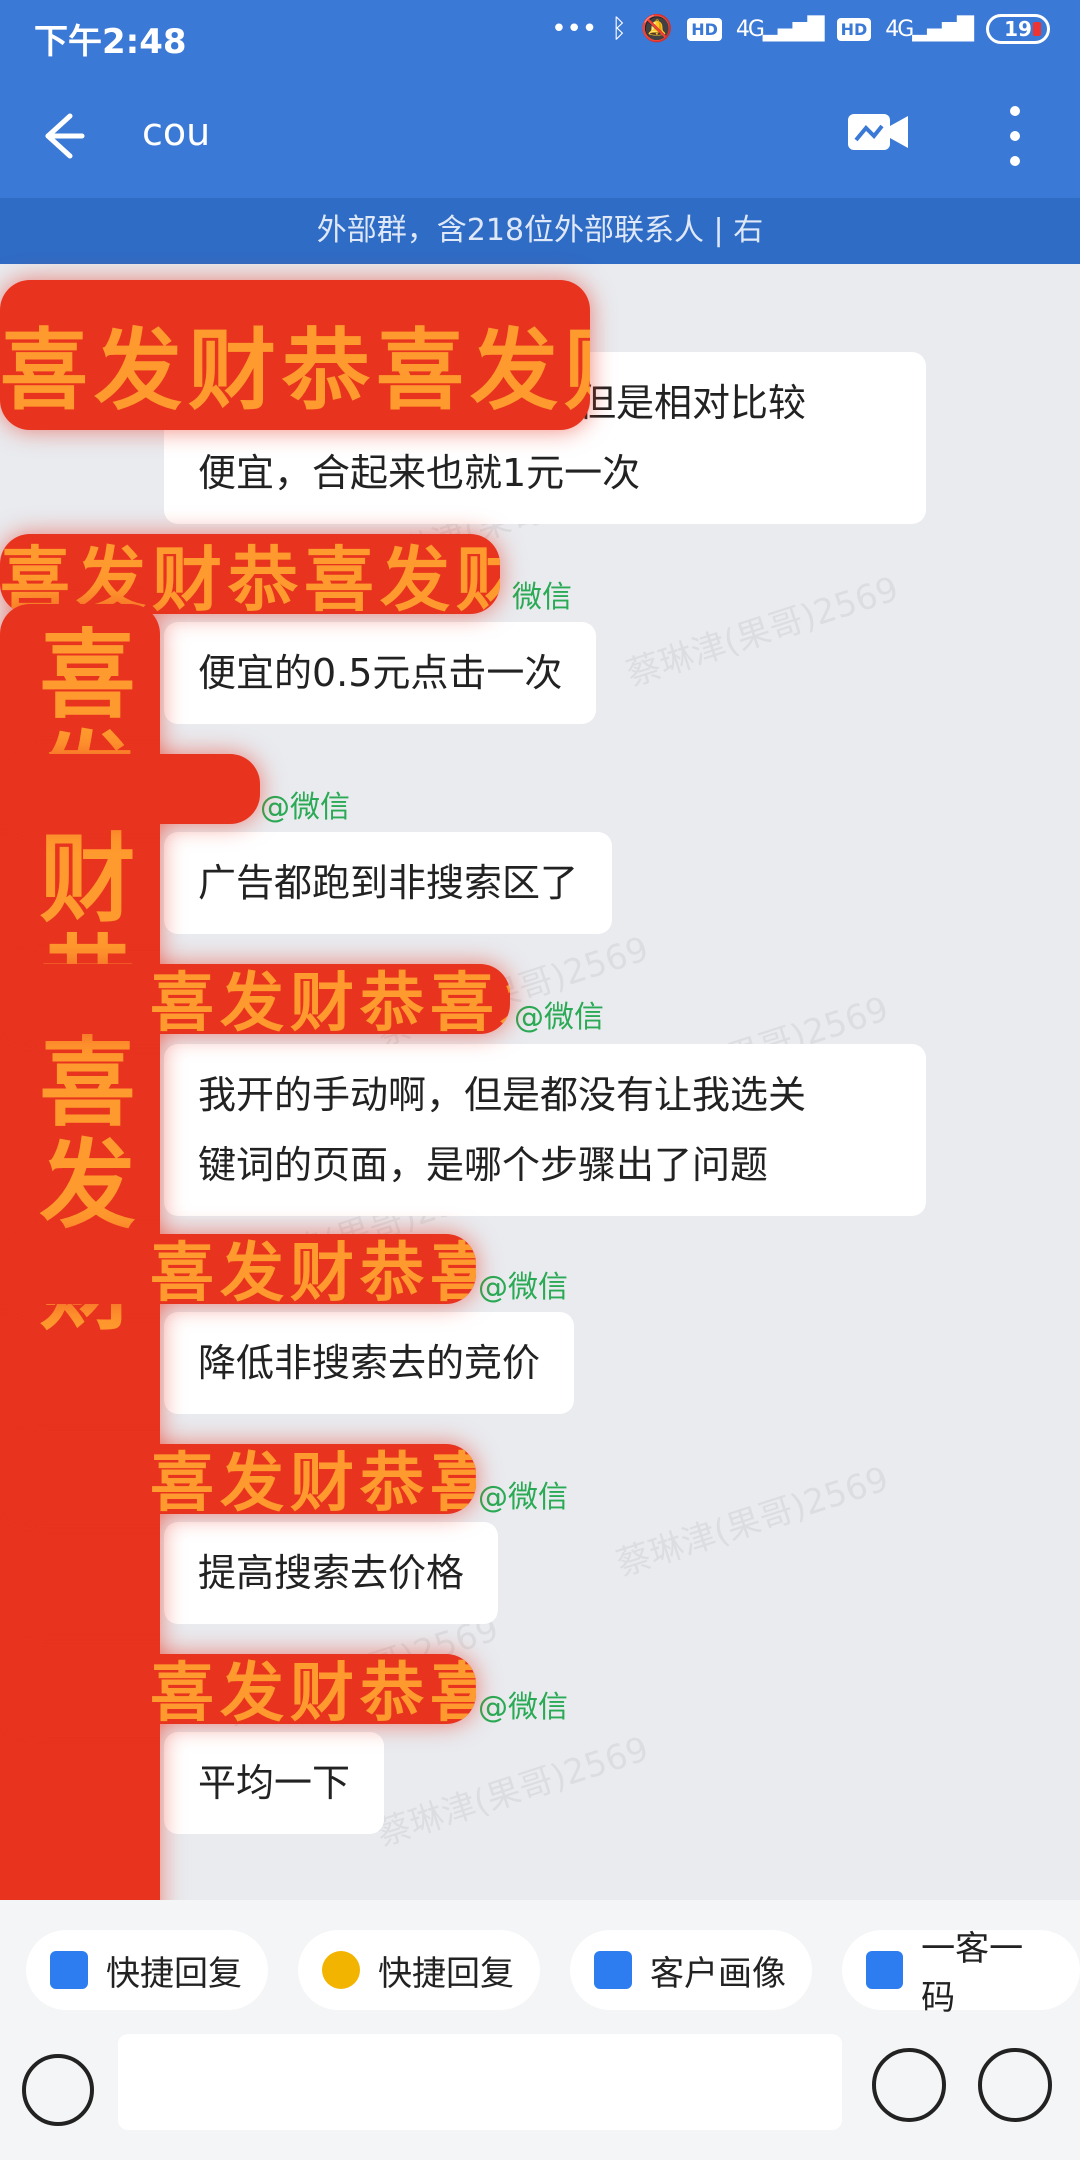 Image resolution: width=1080 pixels, height=2160 pixels. Describe the element at coordinates (929, 29) in the screenshot. I see `signal-icon-2: 4G▂▄▆█` at that location.